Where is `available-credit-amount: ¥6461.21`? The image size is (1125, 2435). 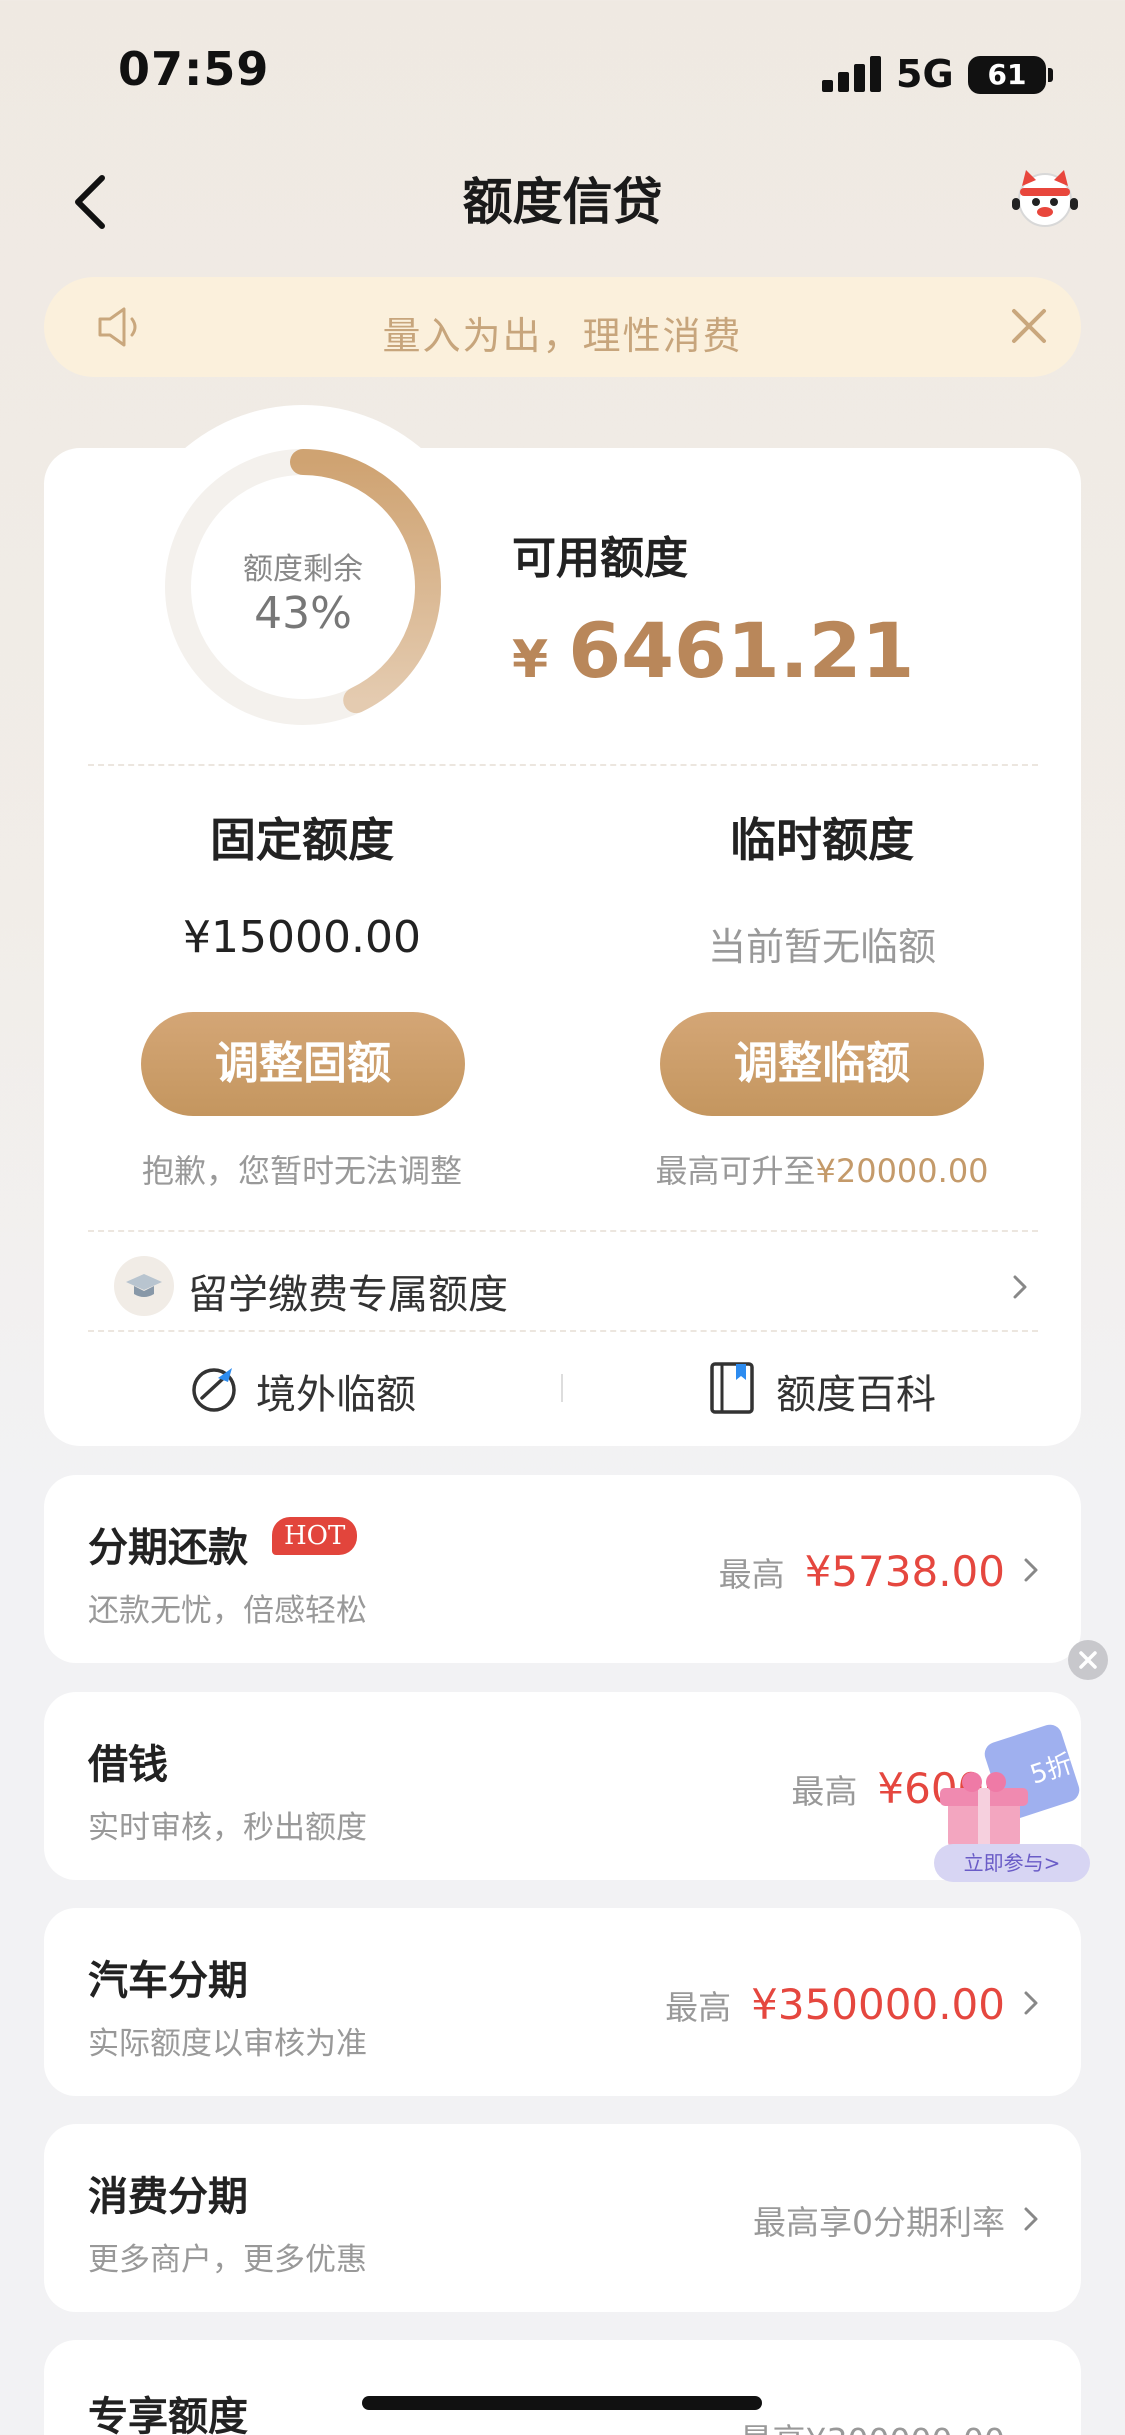
available-credit-amount: ¥6461.21 is located at coordinates (713, 650).